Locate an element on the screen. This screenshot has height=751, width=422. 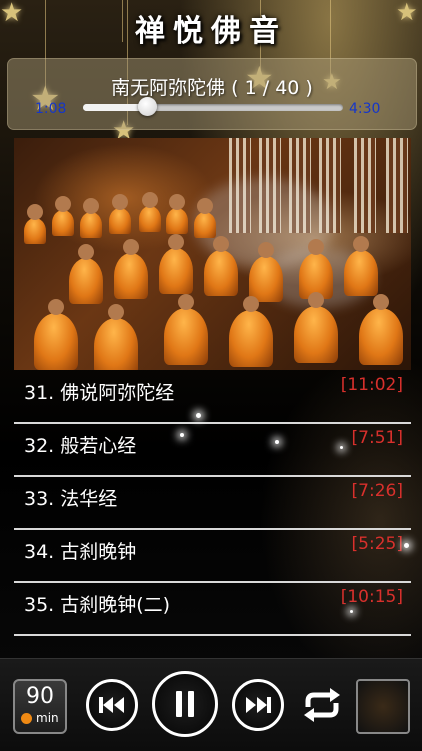
repeat-button is located at coordinates (322, 705).